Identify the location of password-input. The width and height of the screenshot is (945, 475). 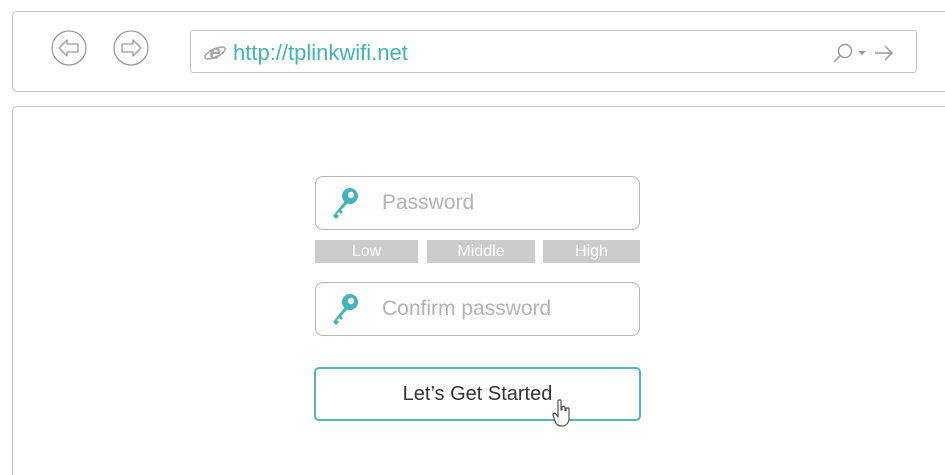
(502, 203).